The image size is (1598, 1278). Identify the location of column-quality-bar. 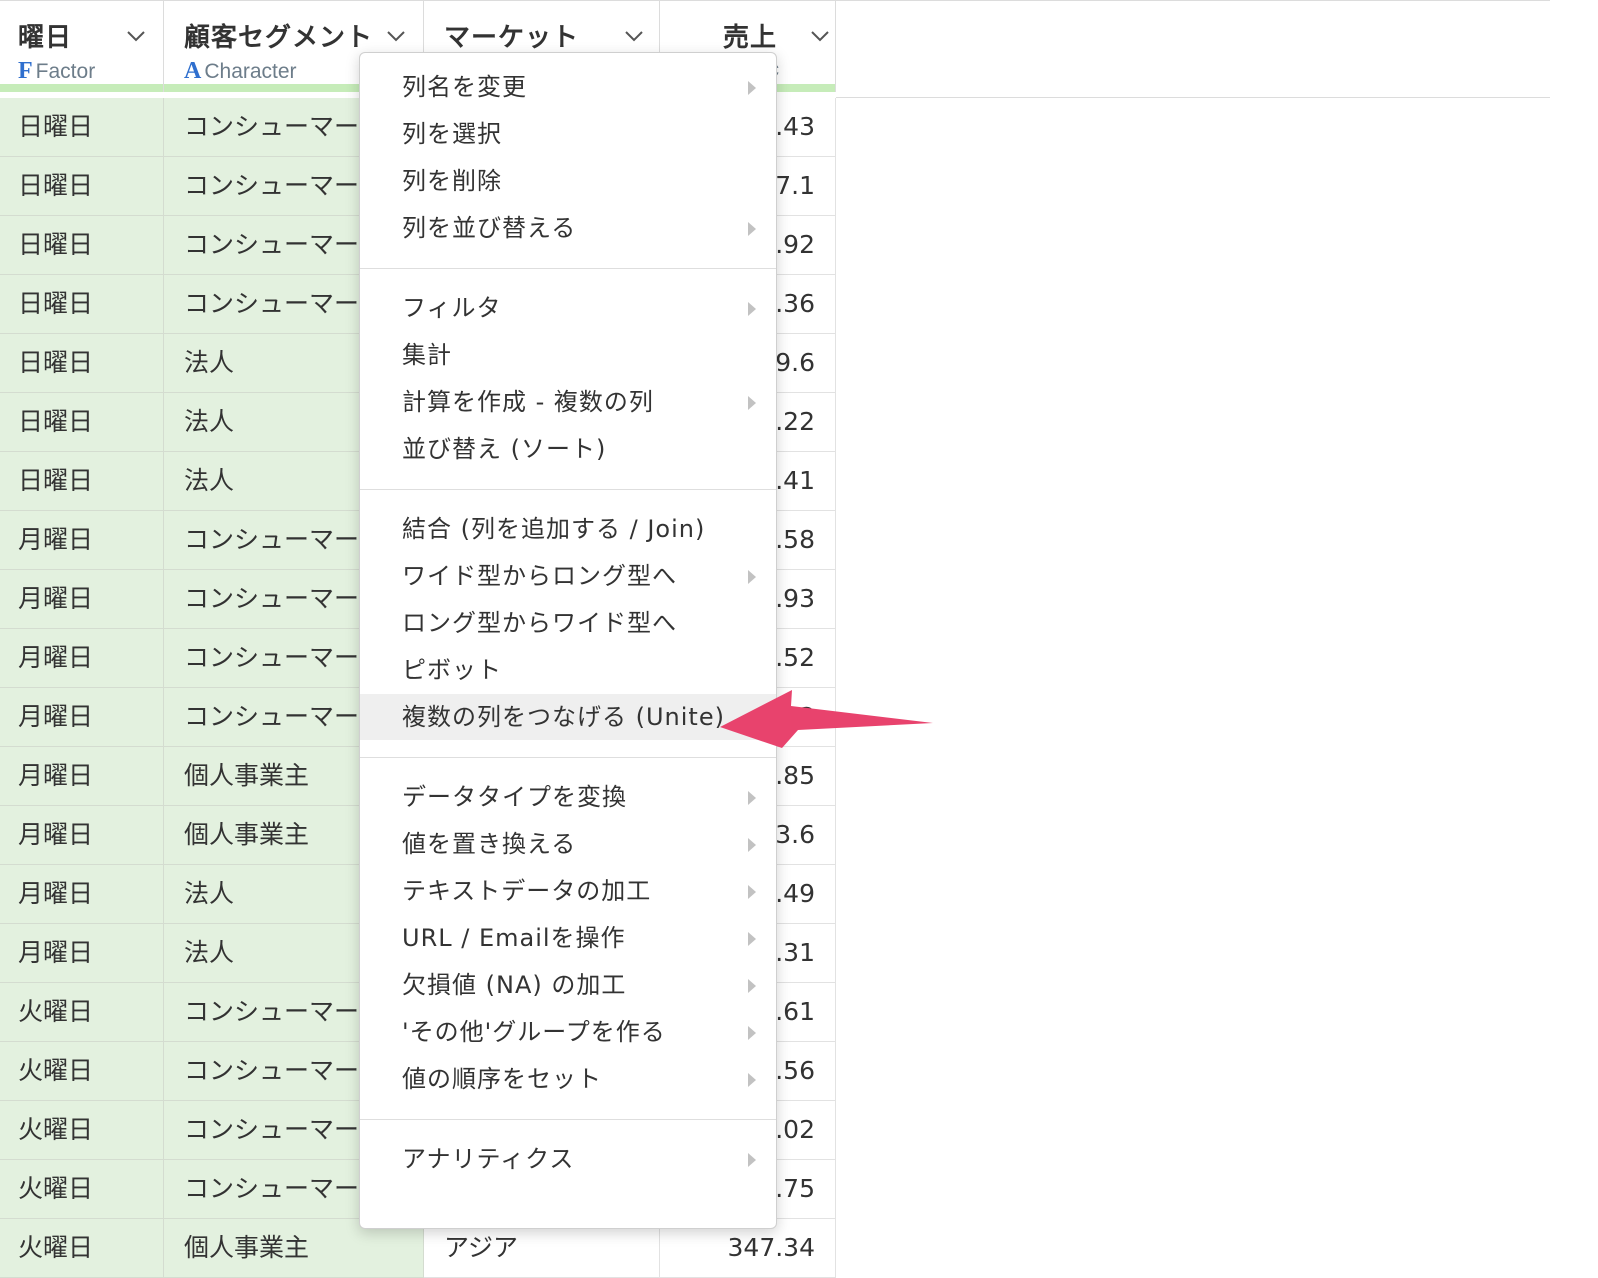
(81, 88).